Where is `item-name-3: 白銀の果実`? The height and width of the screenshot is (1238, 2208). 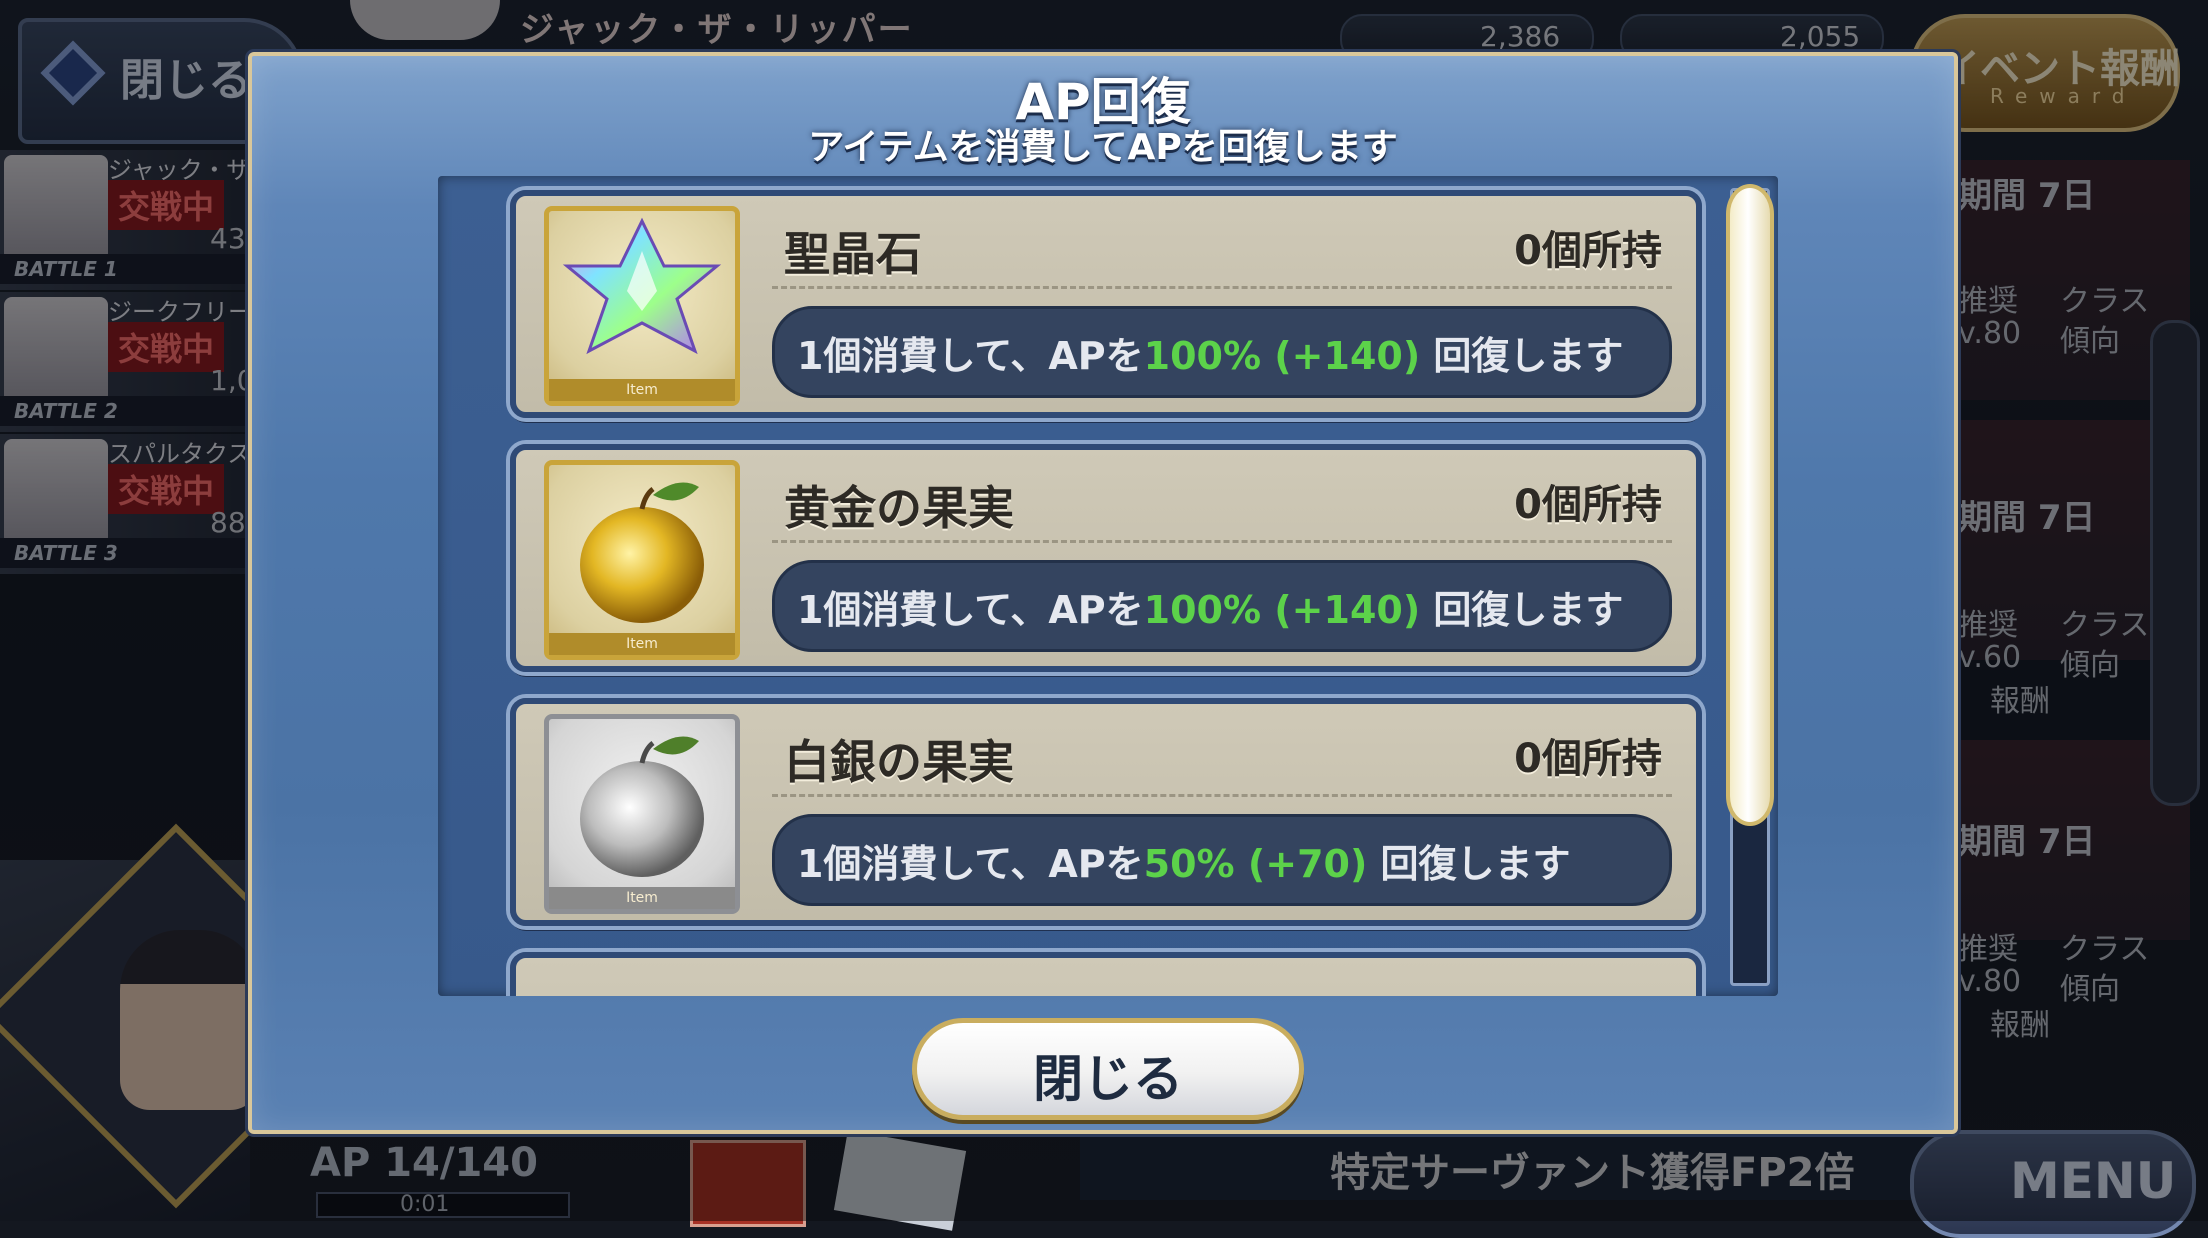
item-name-3: 白銀の果実 is located at coordinates (899, 762).